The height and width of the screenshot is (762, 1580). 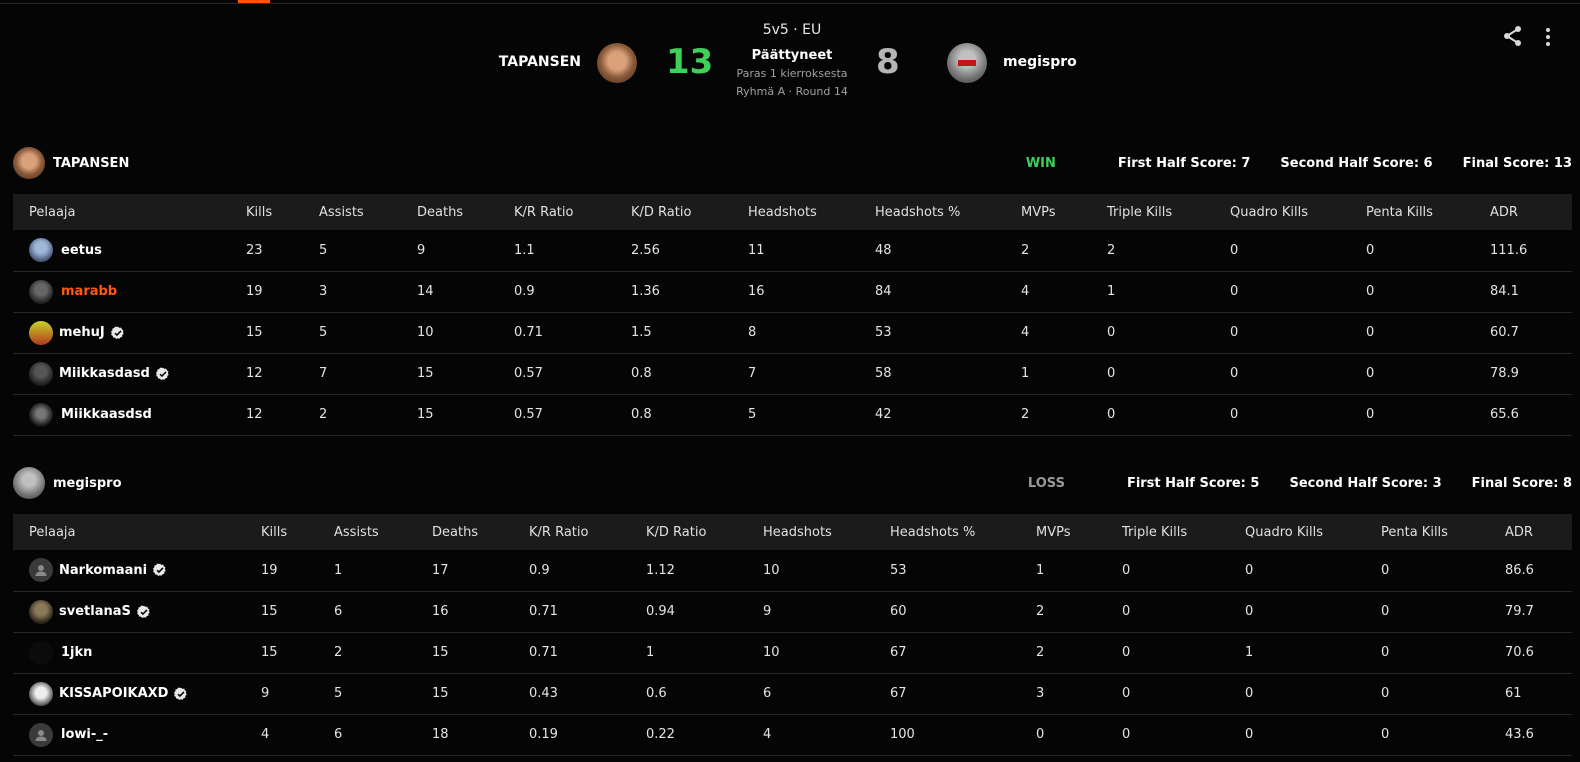 What do you see at coordinates (660, 570) in the screenshot?
I see `stat-cell: 1.12` at bounding box center [660, 570].